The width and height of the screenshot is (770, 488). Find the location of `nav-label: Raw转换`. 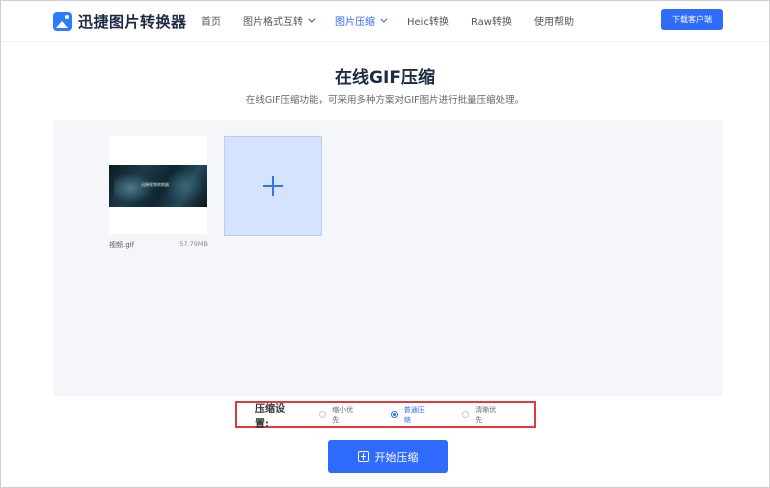

nav-label: Raw转换 is located at coordinates (491, 22).